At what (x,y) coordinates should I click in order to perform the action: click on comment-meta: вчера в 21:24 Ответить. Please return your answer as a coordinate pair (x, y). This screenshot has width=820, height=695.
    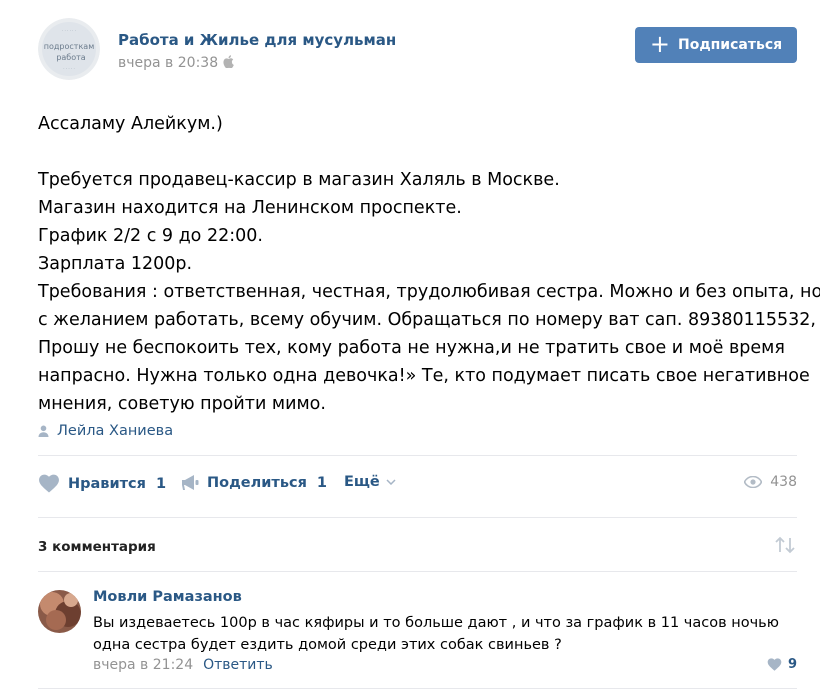
    Looking at the image, I should click on (183, 665).